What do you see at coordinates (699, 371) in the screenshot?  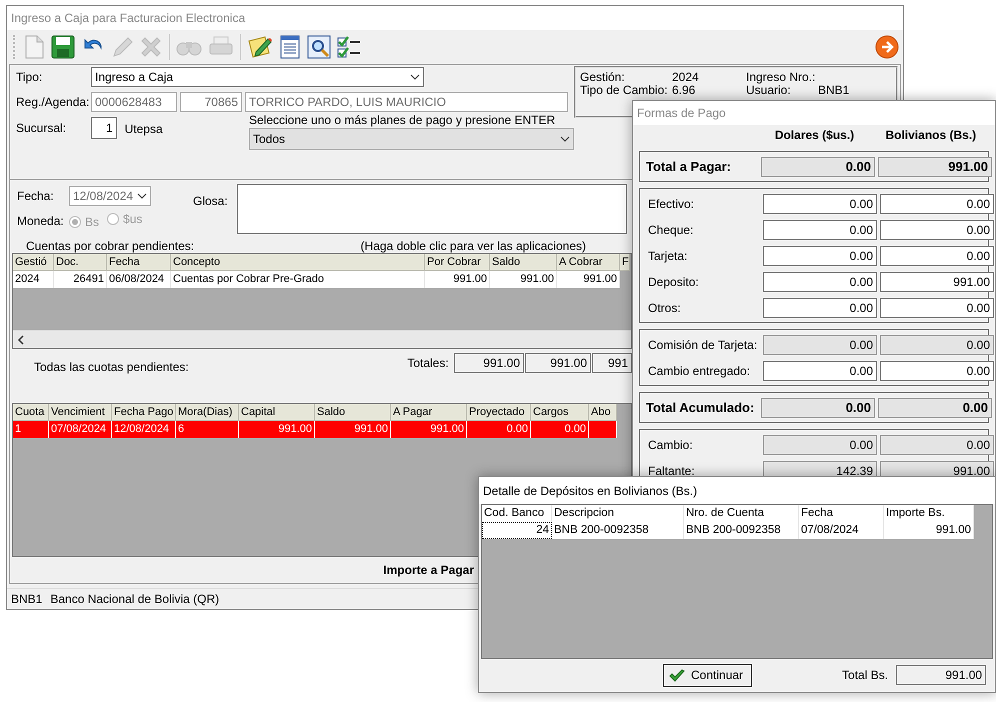 I see `field-label: Cambio entregado:` at bounding box center [699, 371].